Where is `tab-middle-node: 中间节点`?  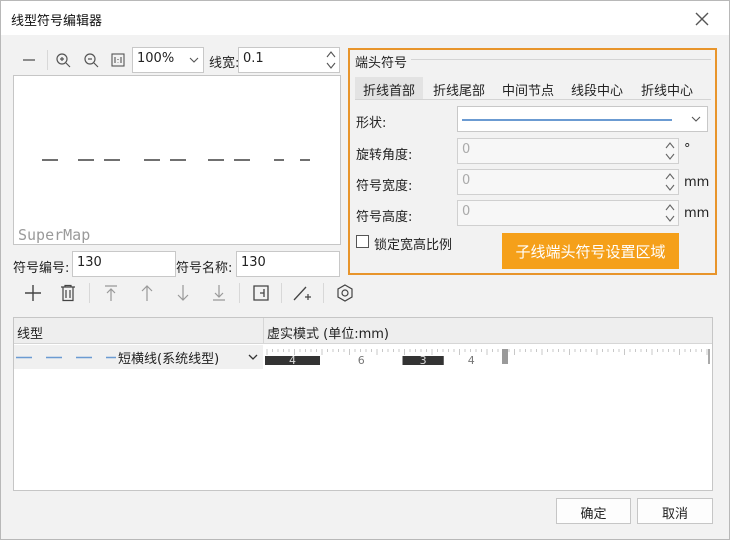
tab-middle-node: 中间节点 is located at coordinates (528, 88).